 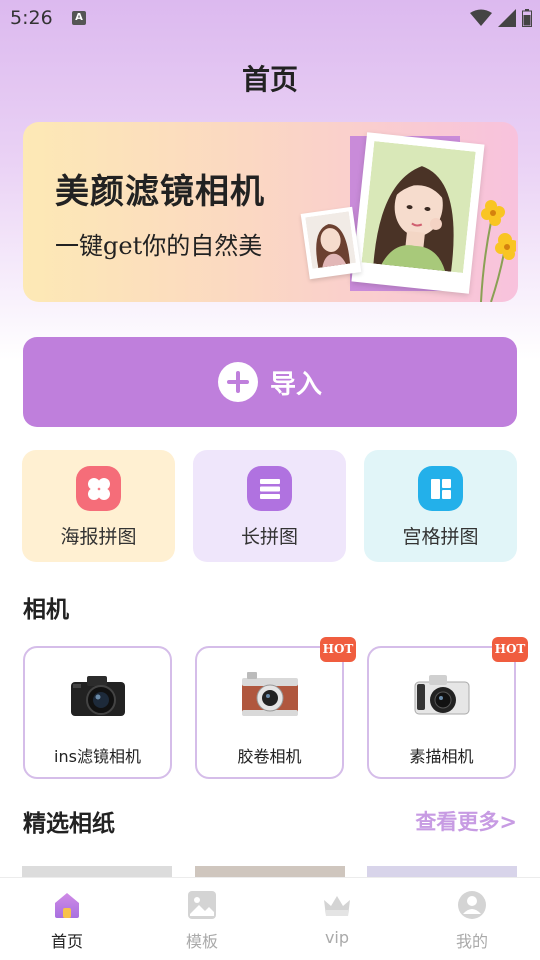 I want to click on nav-profile: 我的, so click(x=472, y=921).